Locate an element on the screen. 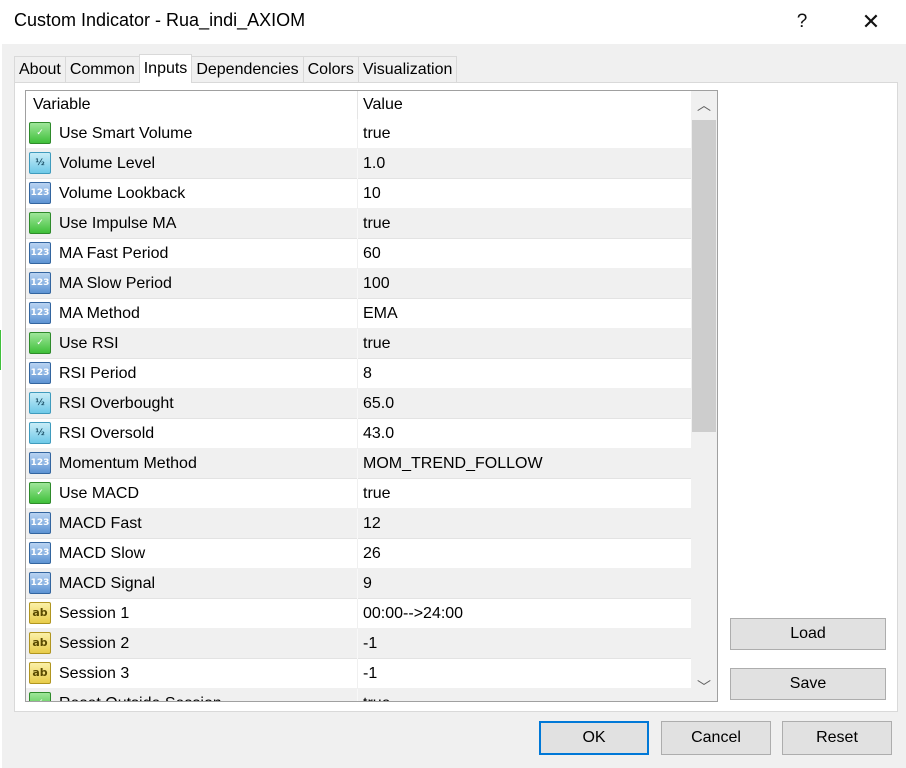 The width and height of the screenshot is (906, 768). variable-value: 10 is located at coordinates (372, 194).